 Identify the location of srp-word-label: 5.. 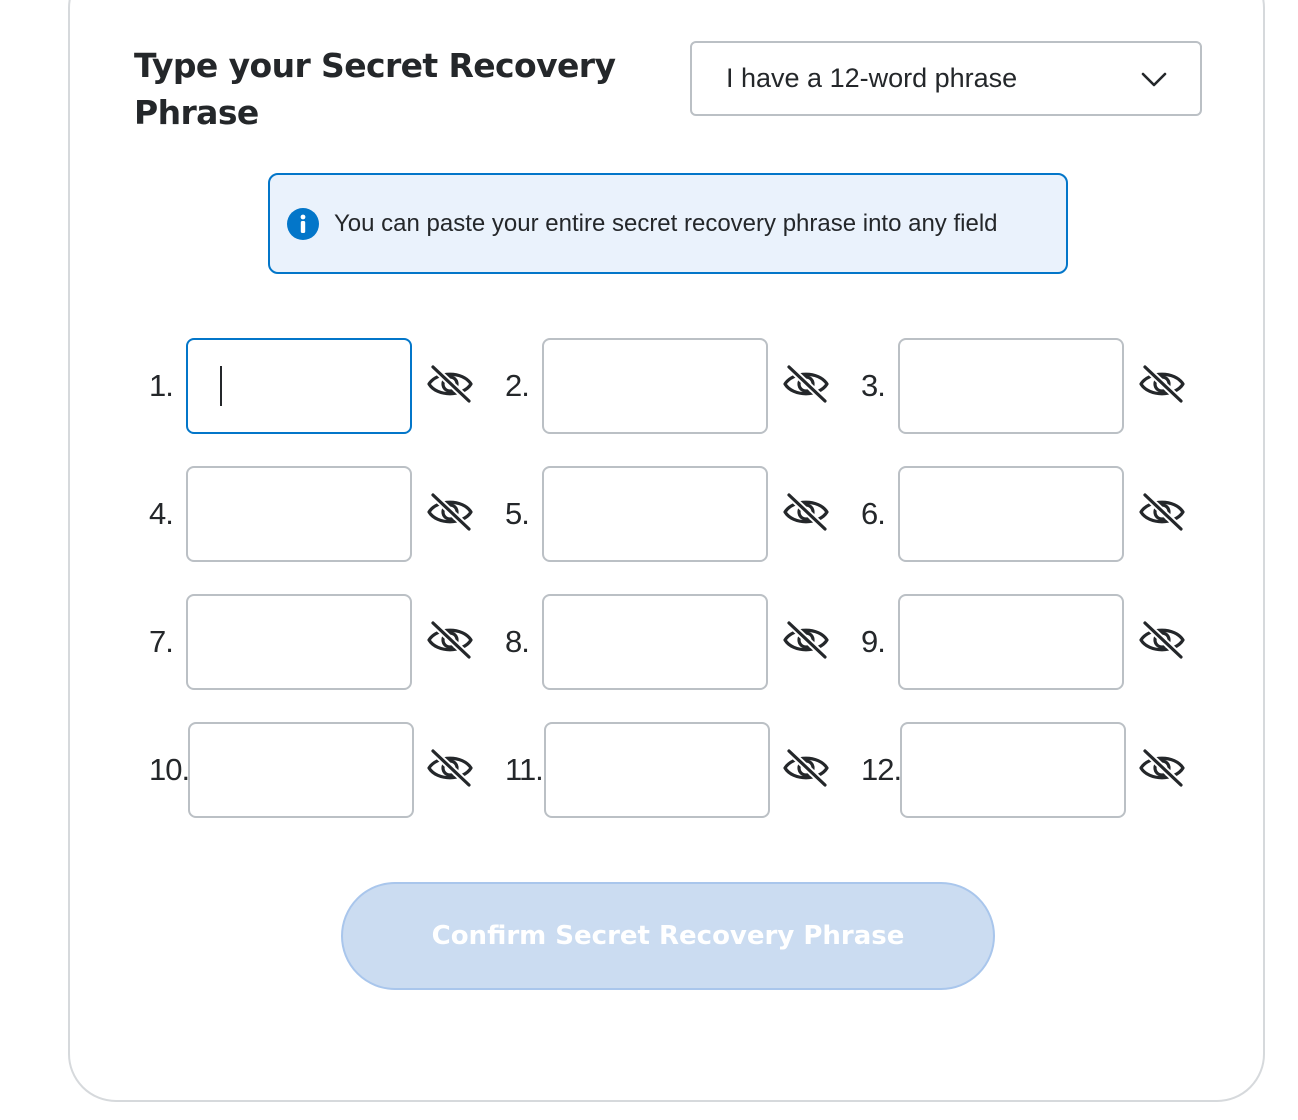
(517, 513).